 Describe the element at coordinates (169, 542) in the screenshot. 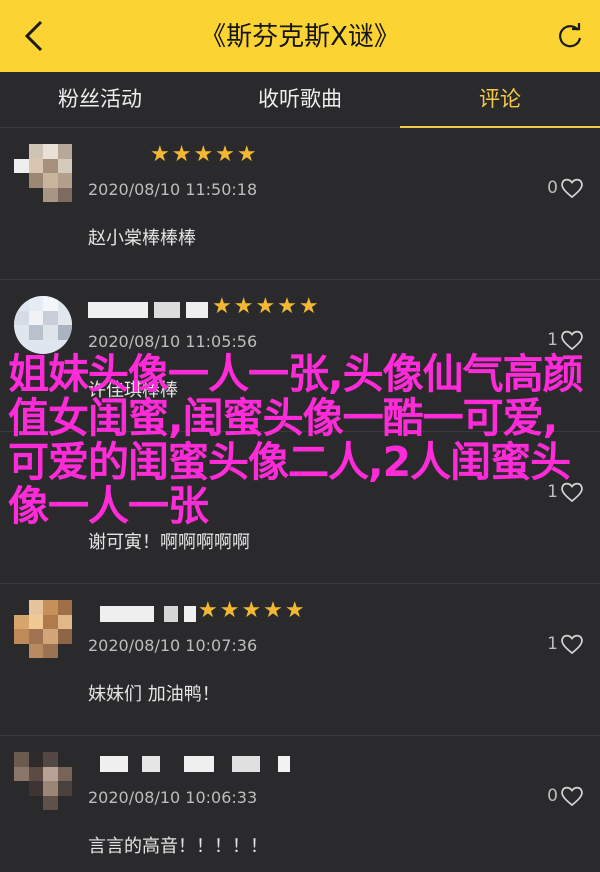

I see `comment-text: 谢可寅！啊啊啊啊啊` at that location.